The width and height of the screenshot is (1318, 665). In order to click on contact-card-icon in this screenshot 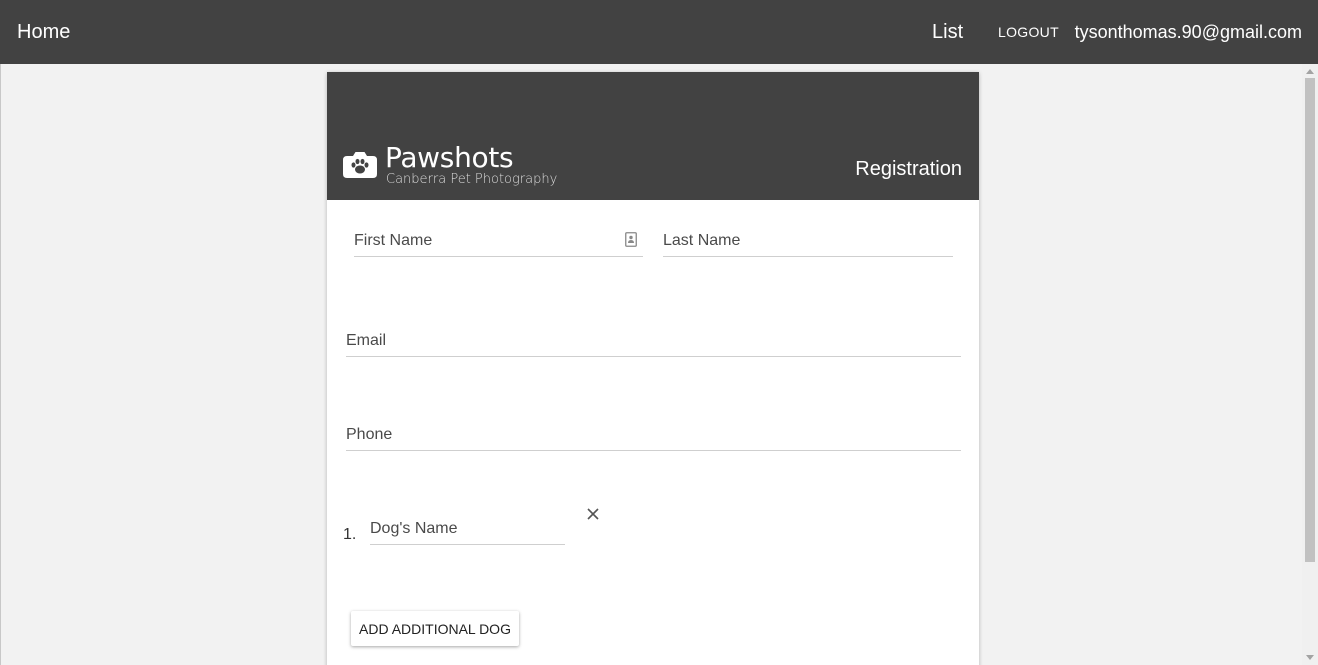, I will do `click(631, 239)`.